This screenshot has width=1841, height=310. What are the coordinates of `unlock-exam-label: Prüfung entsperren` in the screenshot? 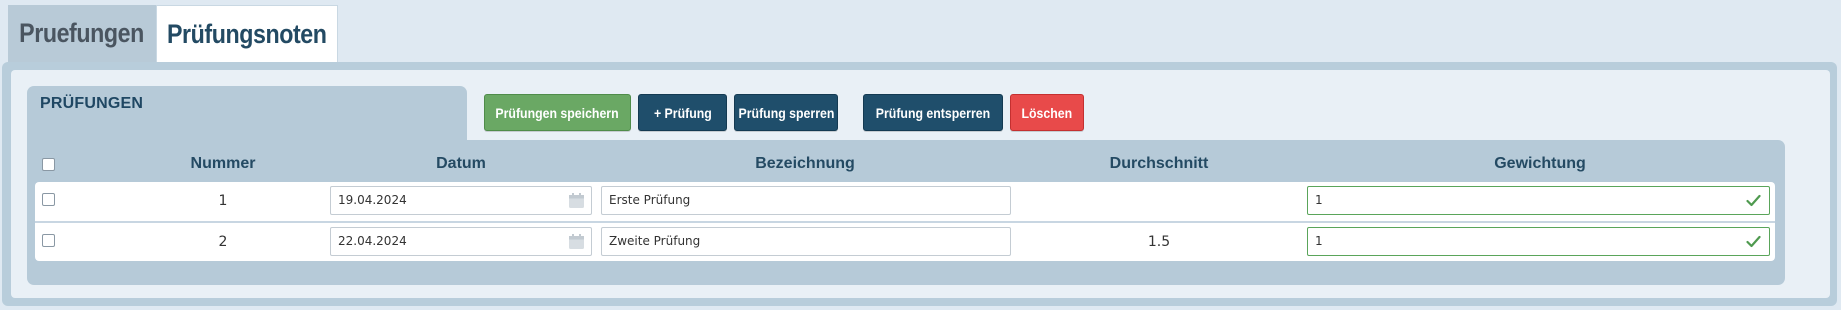 It's located at (933, 112).